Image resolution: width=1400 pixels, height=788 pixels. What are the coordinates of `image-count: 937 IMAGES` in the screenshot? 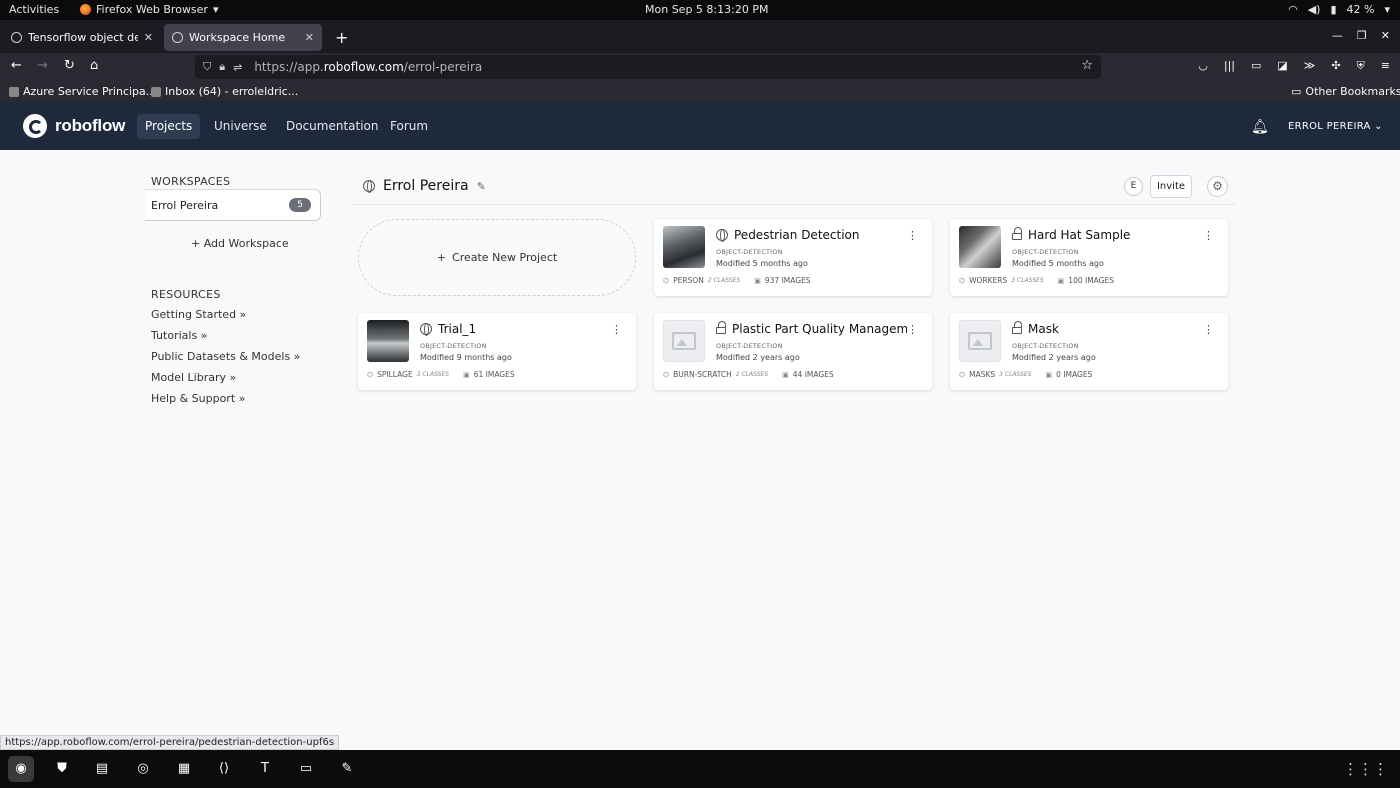 It's located at (787, 280).